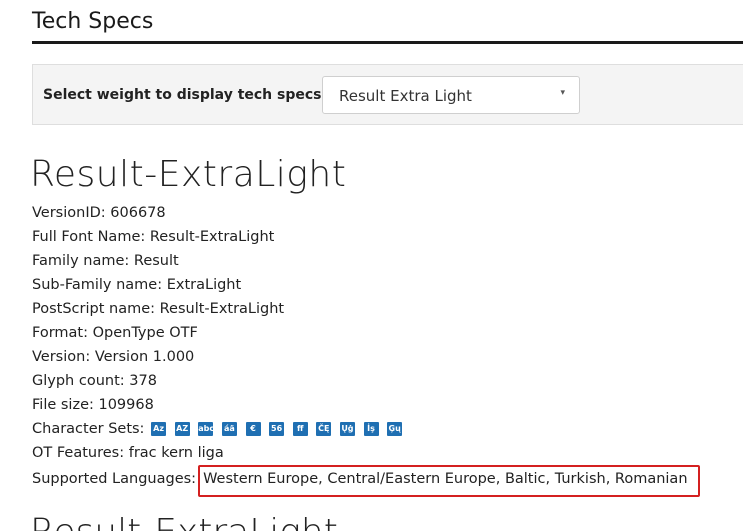 This screenshot has height=531, width=743. I want to click on spec-row: Sub-Family name: ExtraLight, so click(366, 285).